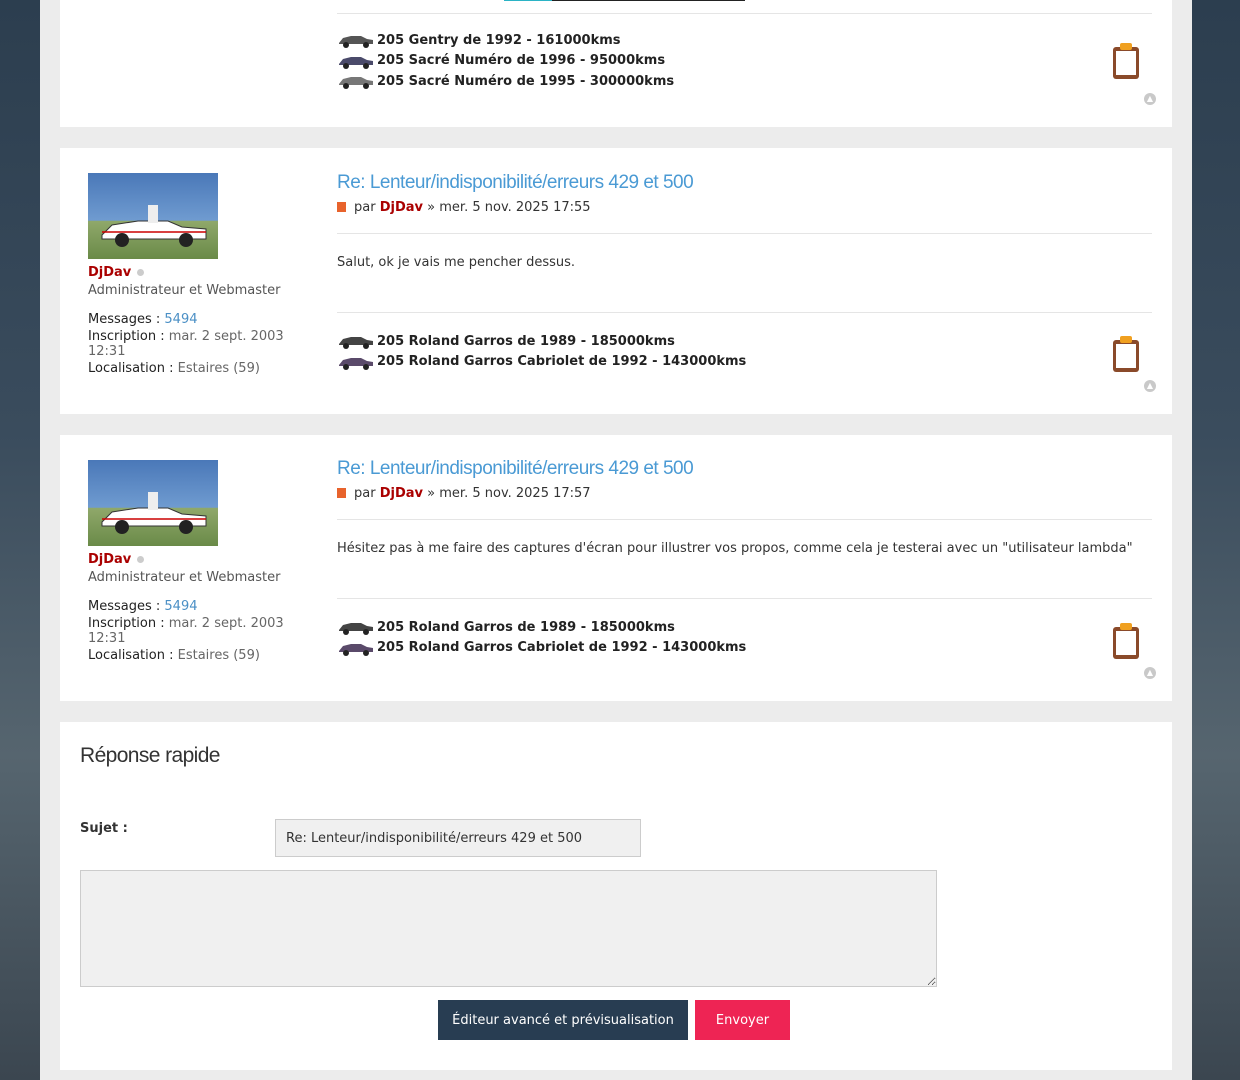 Image resolution: width=1240 pixels, height=1080 pixels. What do you see at coordinates (458, 838) in the screenshot?
I see `subject-input` at bounding box center [458, 838].